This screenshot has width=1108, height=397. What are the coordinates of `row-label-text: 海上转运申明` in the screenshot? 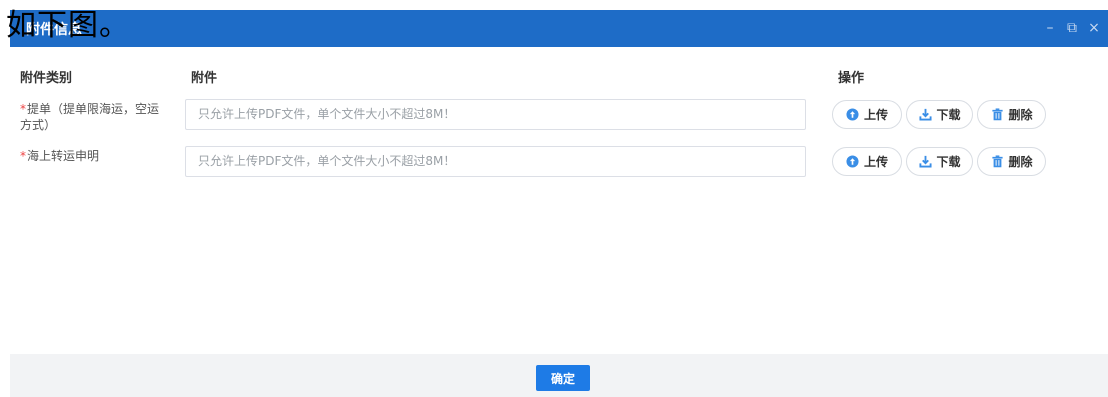 It's located at (63, 156).